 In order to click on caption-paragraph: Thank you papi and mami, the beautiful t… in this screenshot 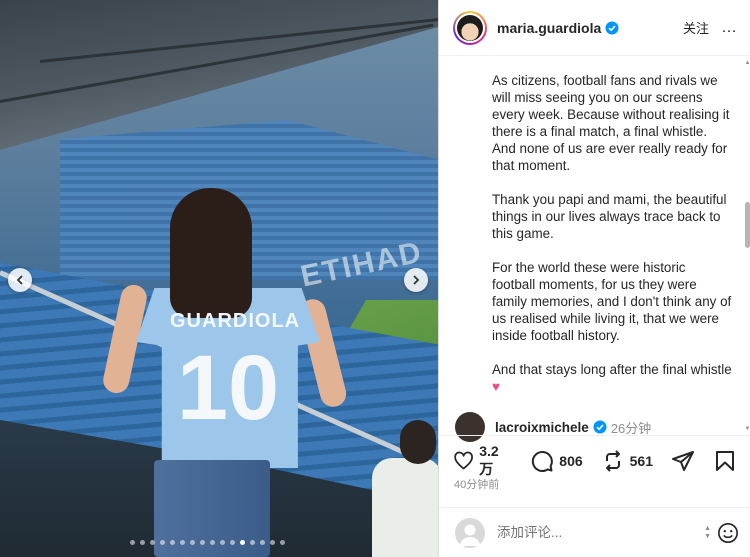, I will do `click(609, 216)`.